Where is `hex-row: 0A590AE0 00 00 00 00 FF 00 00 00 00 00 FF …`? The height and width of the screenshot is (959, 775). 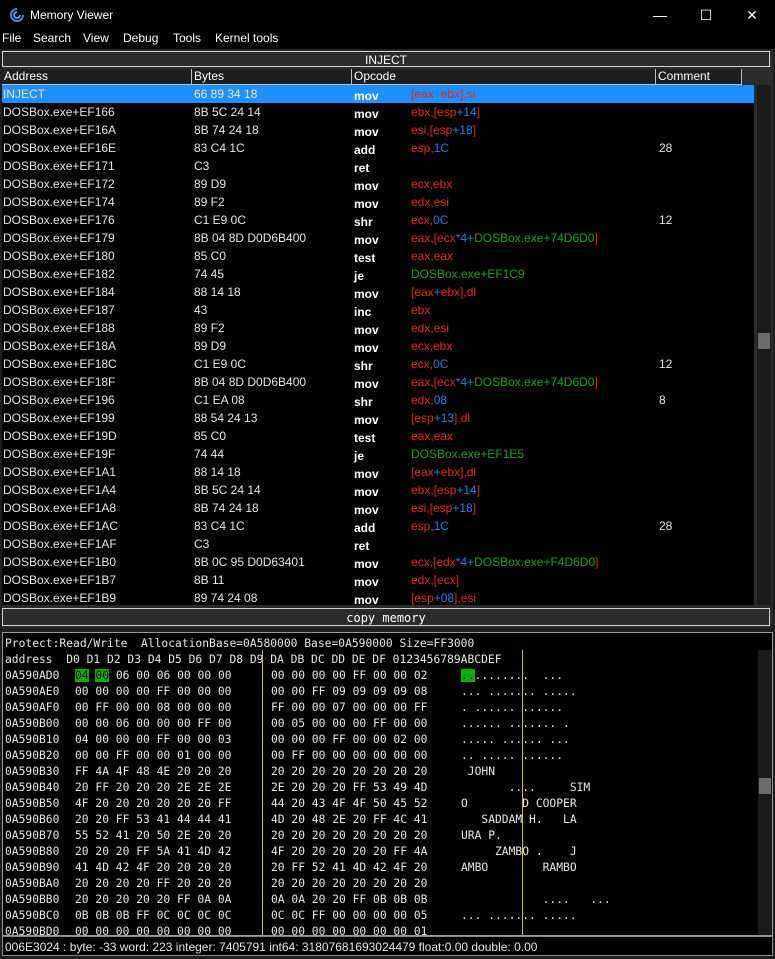
hex-row: 0A590AE0 00 00 00 00 FF 00 00 00 00 00 FF … is located at coordinates (385, 693).